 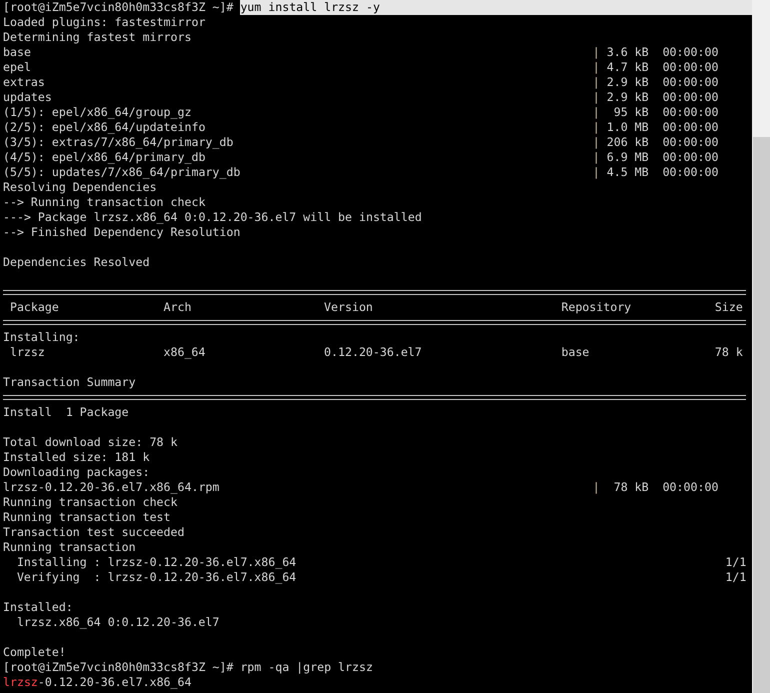 I want to click on output-line: Total download size: 78 k, so click(x=90, y=442).